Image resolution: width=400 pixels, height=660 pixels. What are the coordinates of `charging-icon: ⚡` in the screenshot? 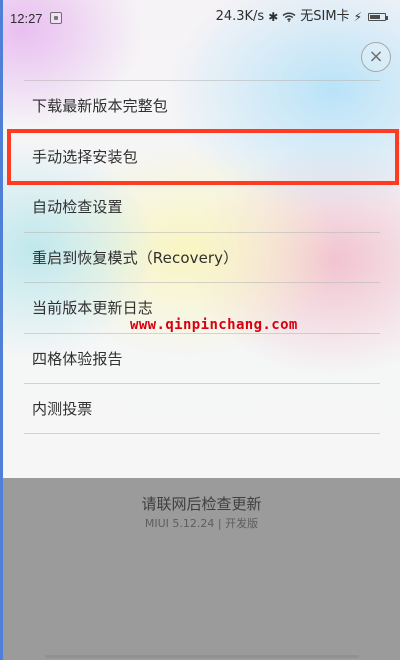 It's located at (357, 16).